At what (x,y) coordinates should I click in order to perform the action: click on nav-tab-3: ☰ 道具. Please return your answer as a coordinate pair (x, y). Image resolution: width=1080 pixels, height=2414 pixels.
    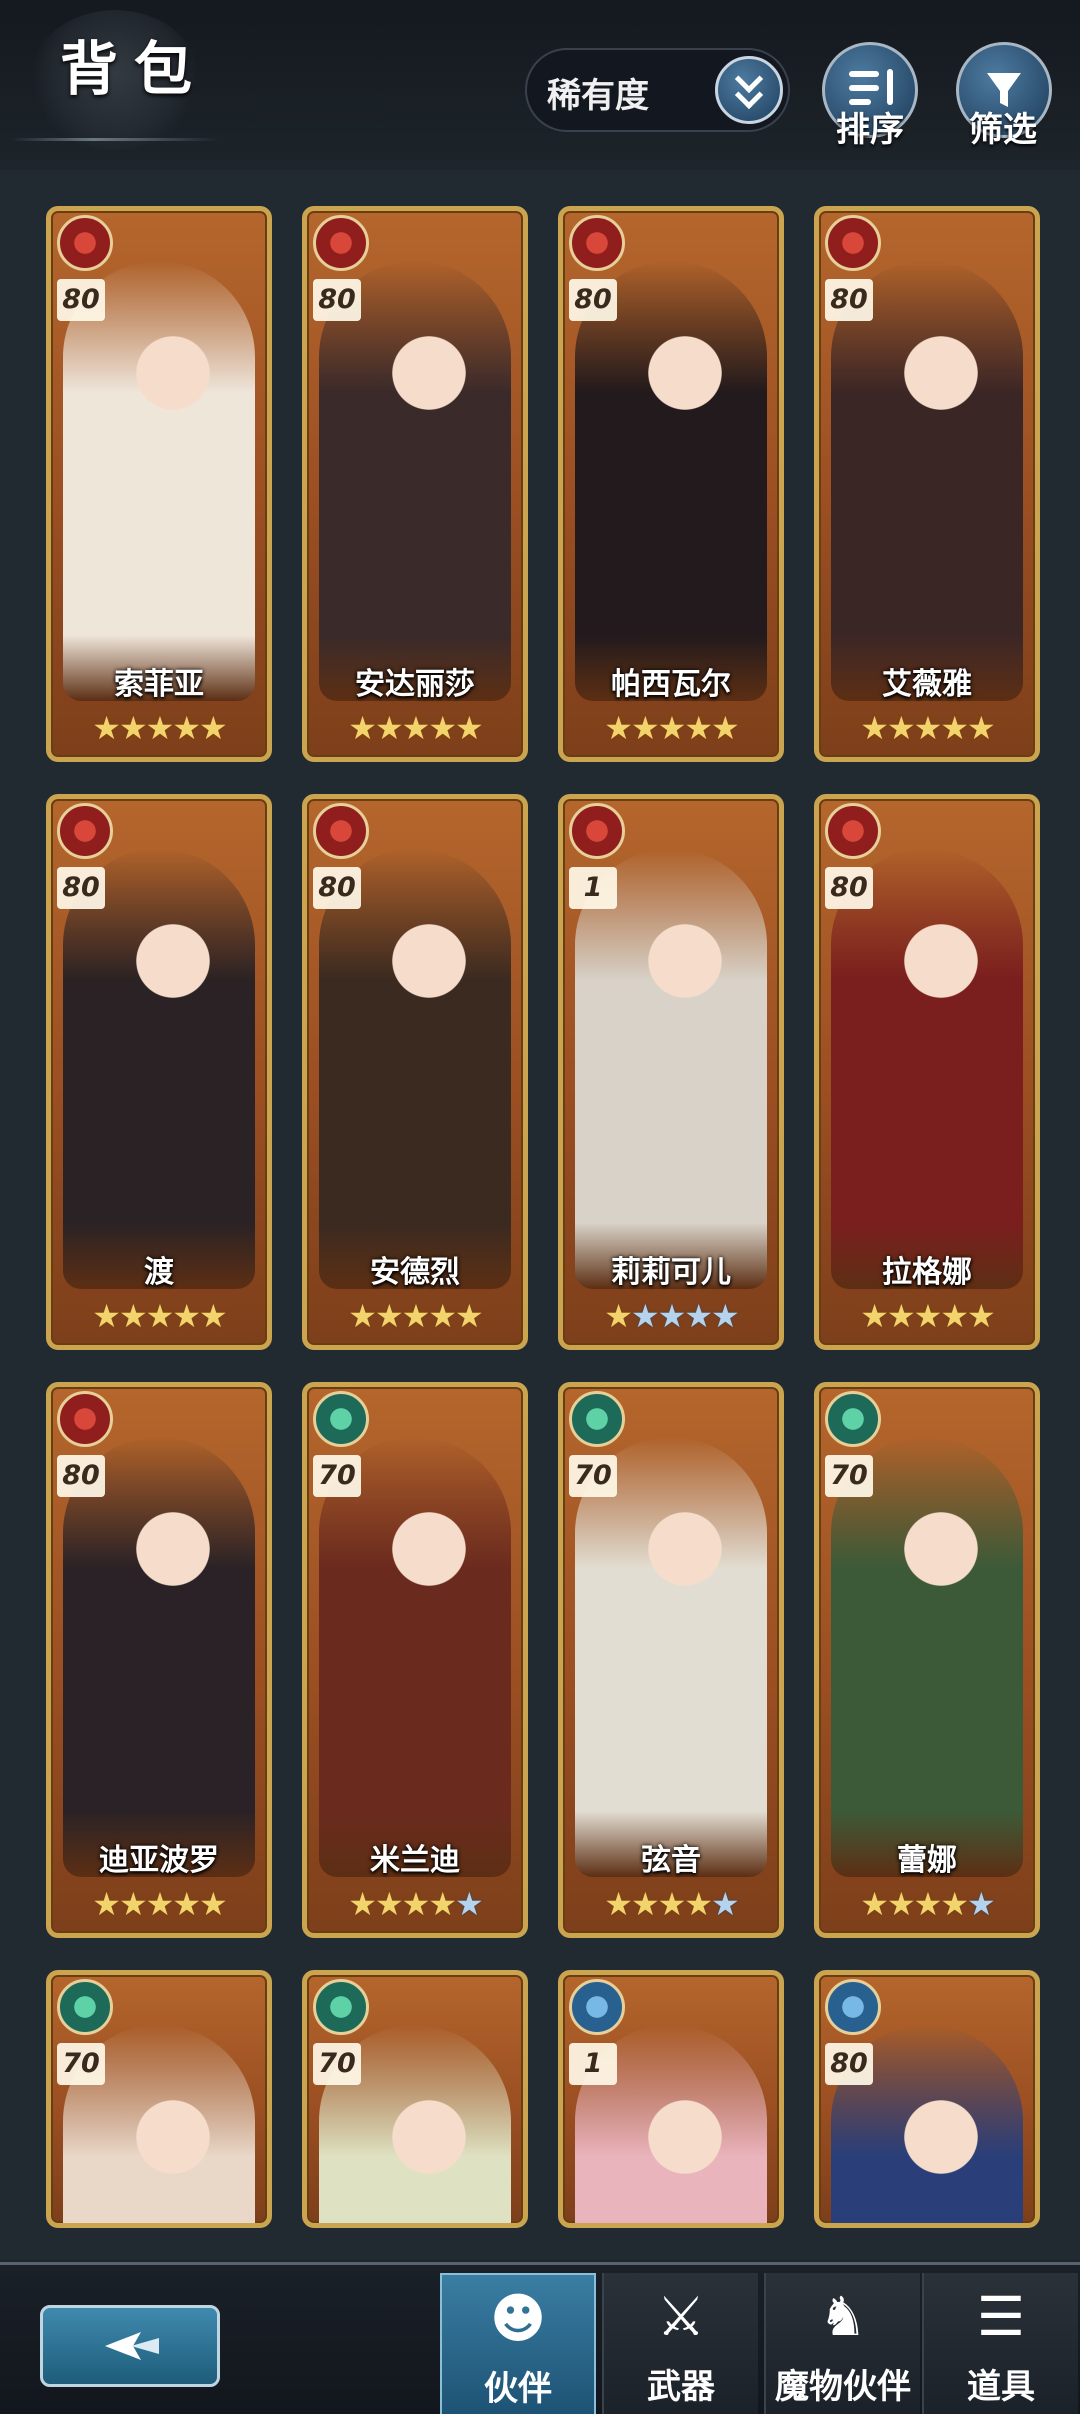
    Looking at the image, I should click on (1000, 2343).